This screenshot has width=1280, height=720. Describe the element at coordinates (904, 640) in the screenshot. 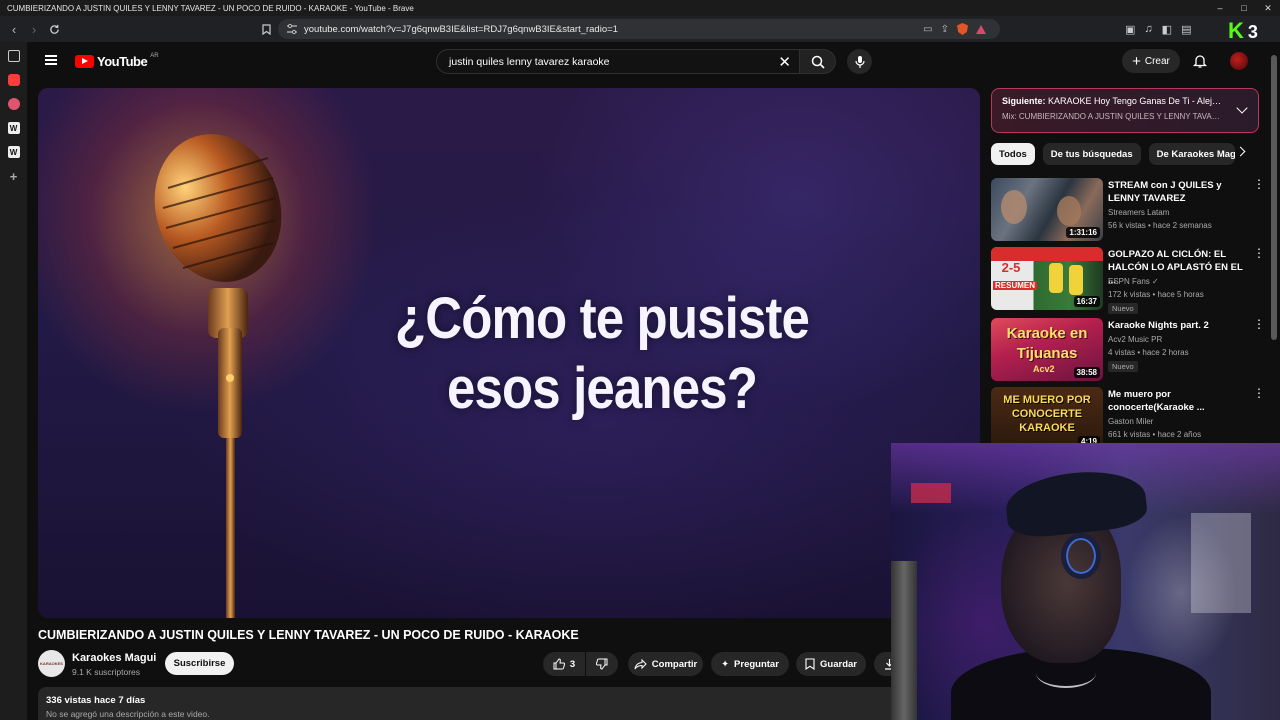

I see `webcam-microphone` at that location.